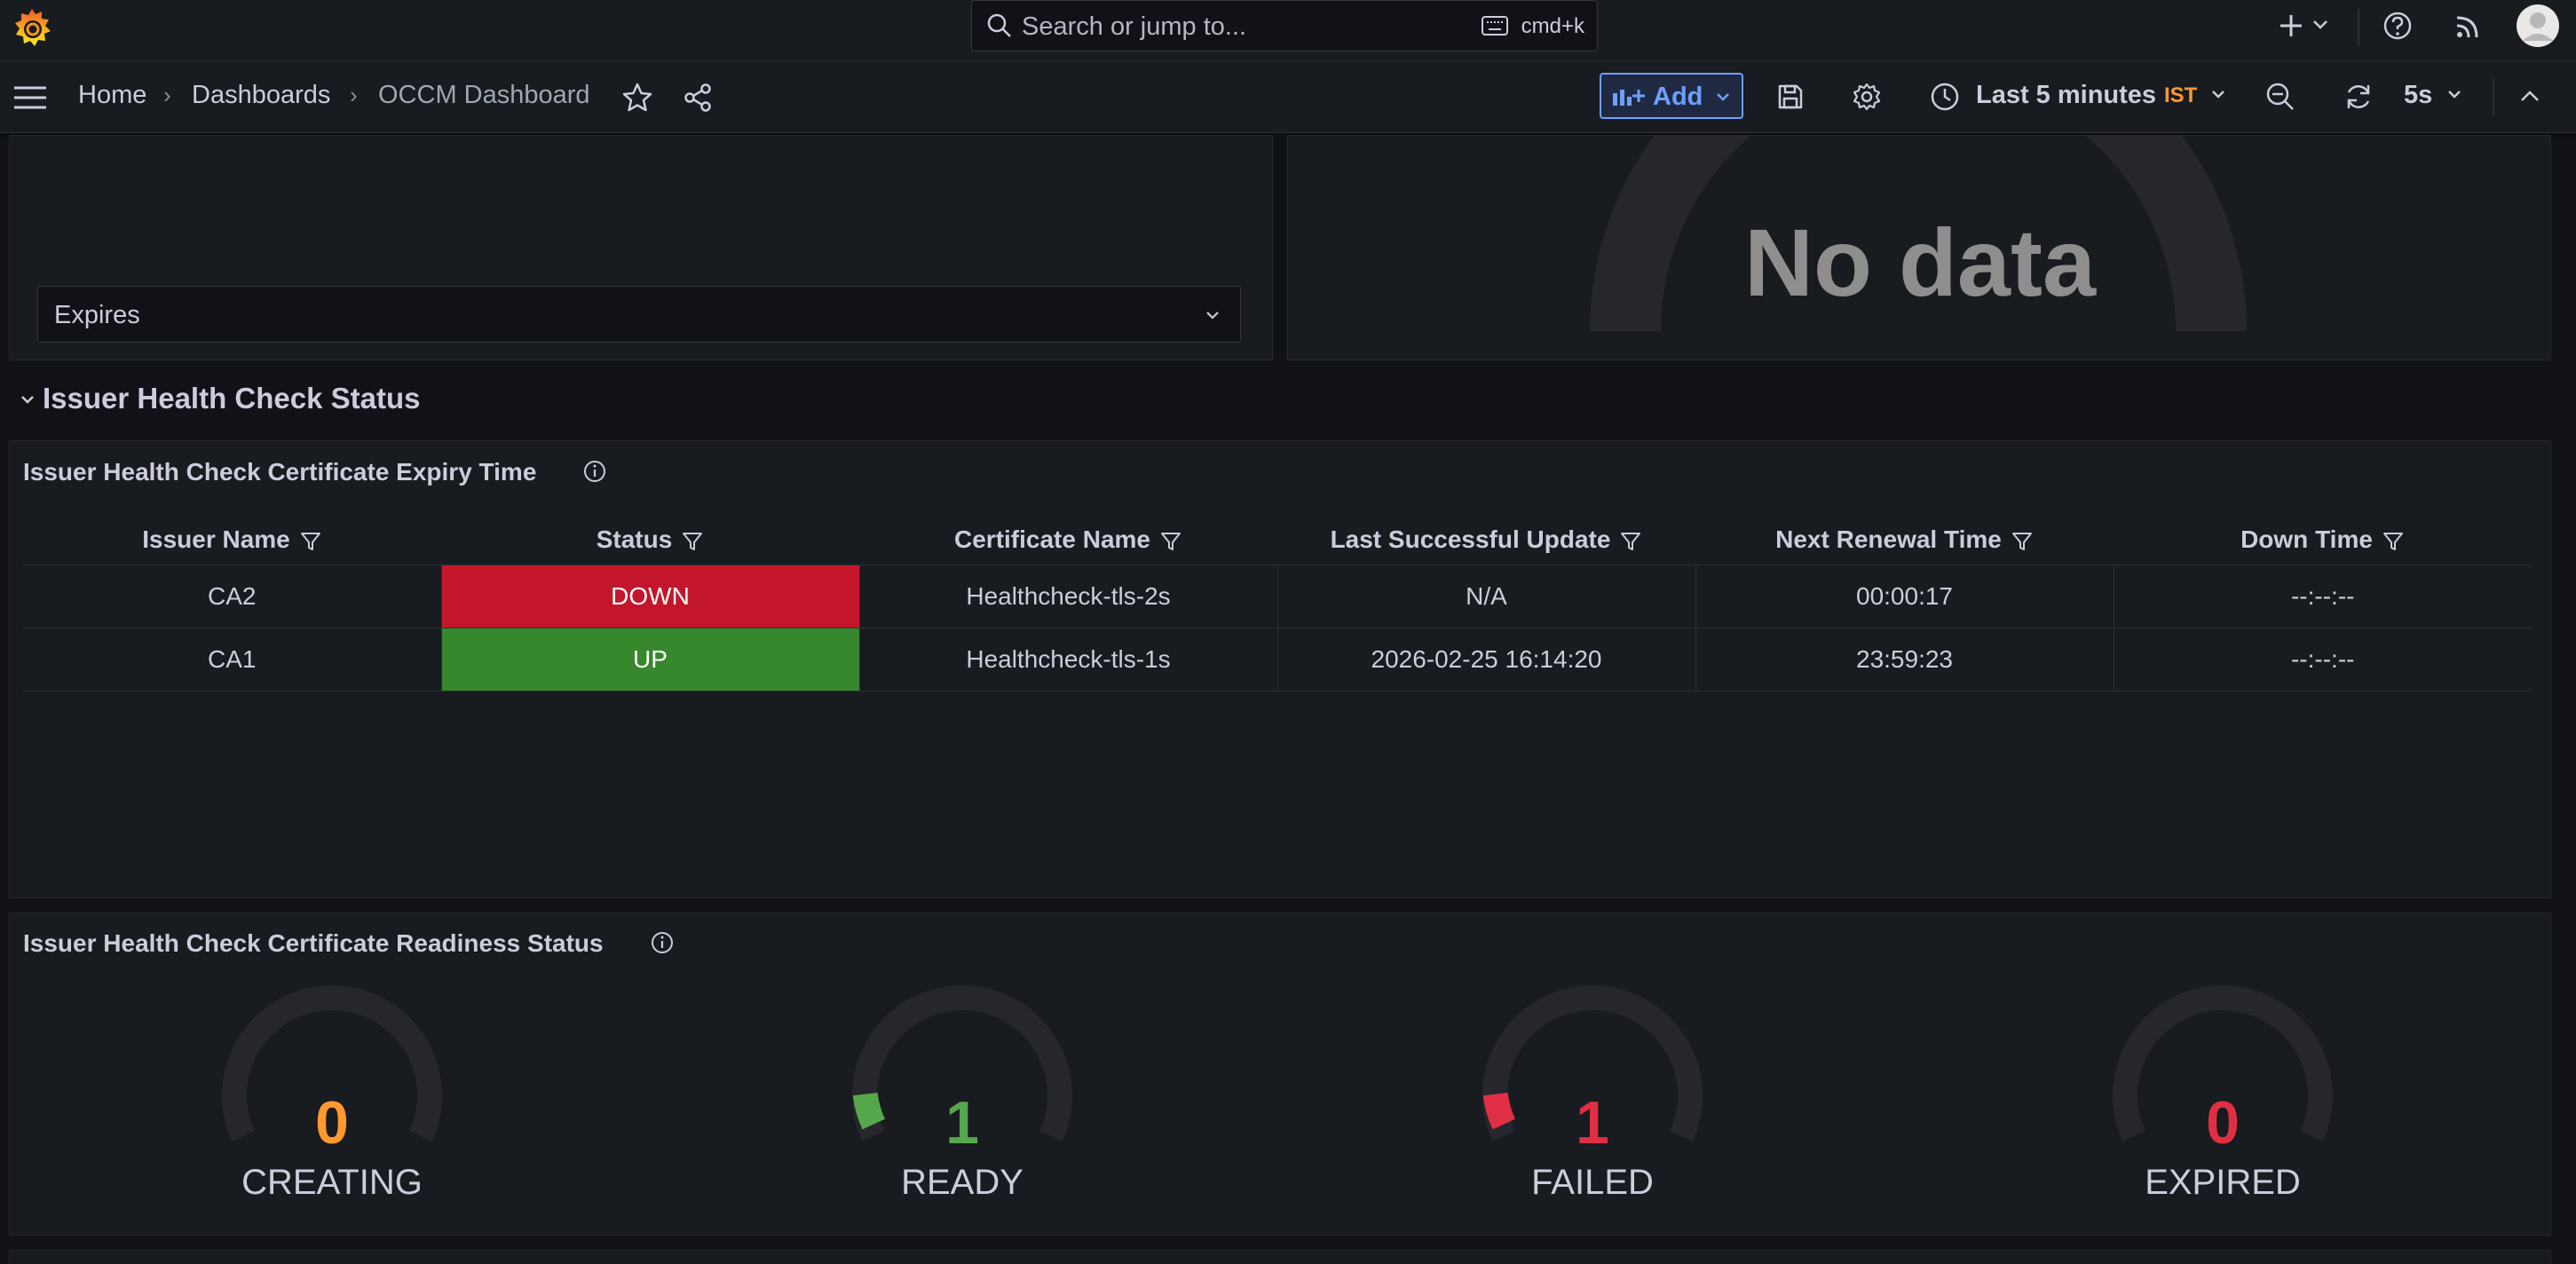 The width and height of the screenshot is (2576, 1264). I want to click on column-header-down-time: Down Time, so click(2323, 540).